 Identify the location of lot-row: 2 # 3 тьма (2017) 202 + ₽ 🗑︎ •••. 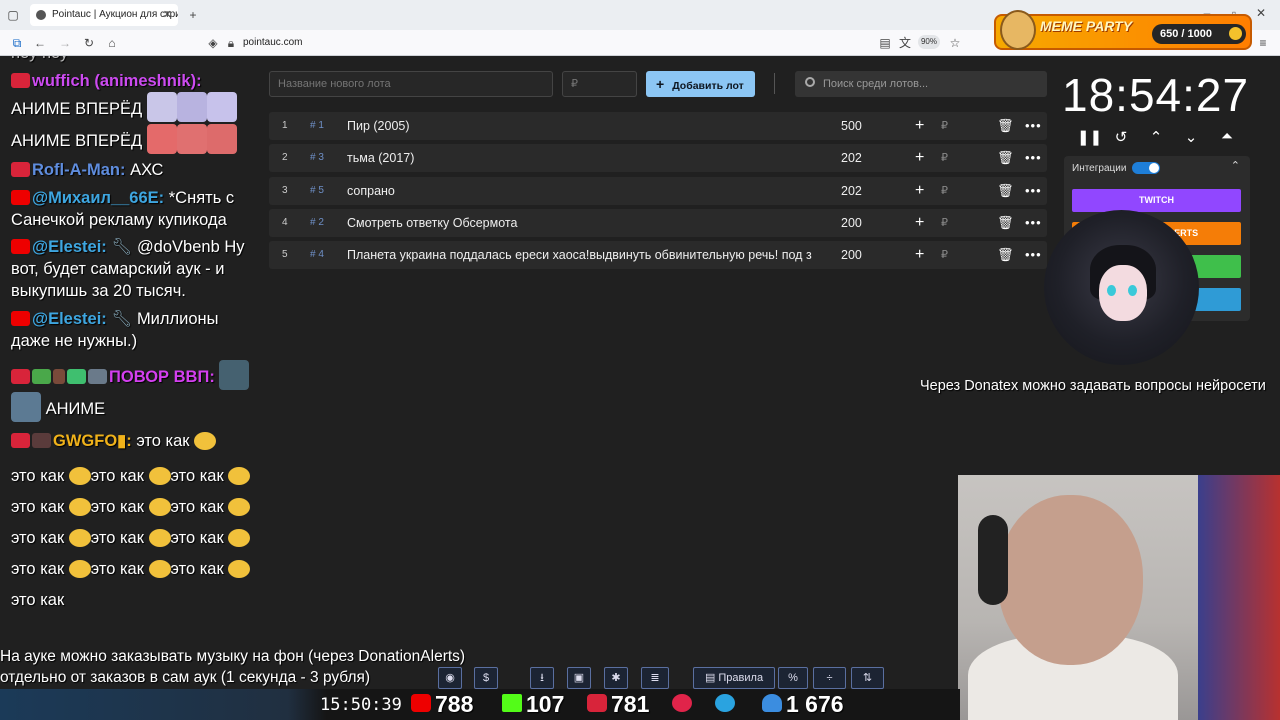
(658, 158).